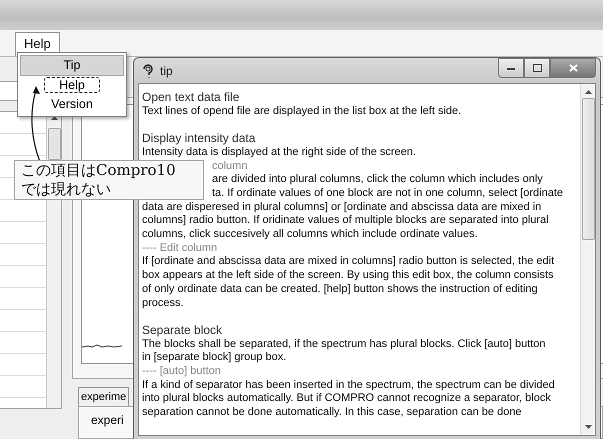  I want to click on window-title: tip, so click(166, 71).